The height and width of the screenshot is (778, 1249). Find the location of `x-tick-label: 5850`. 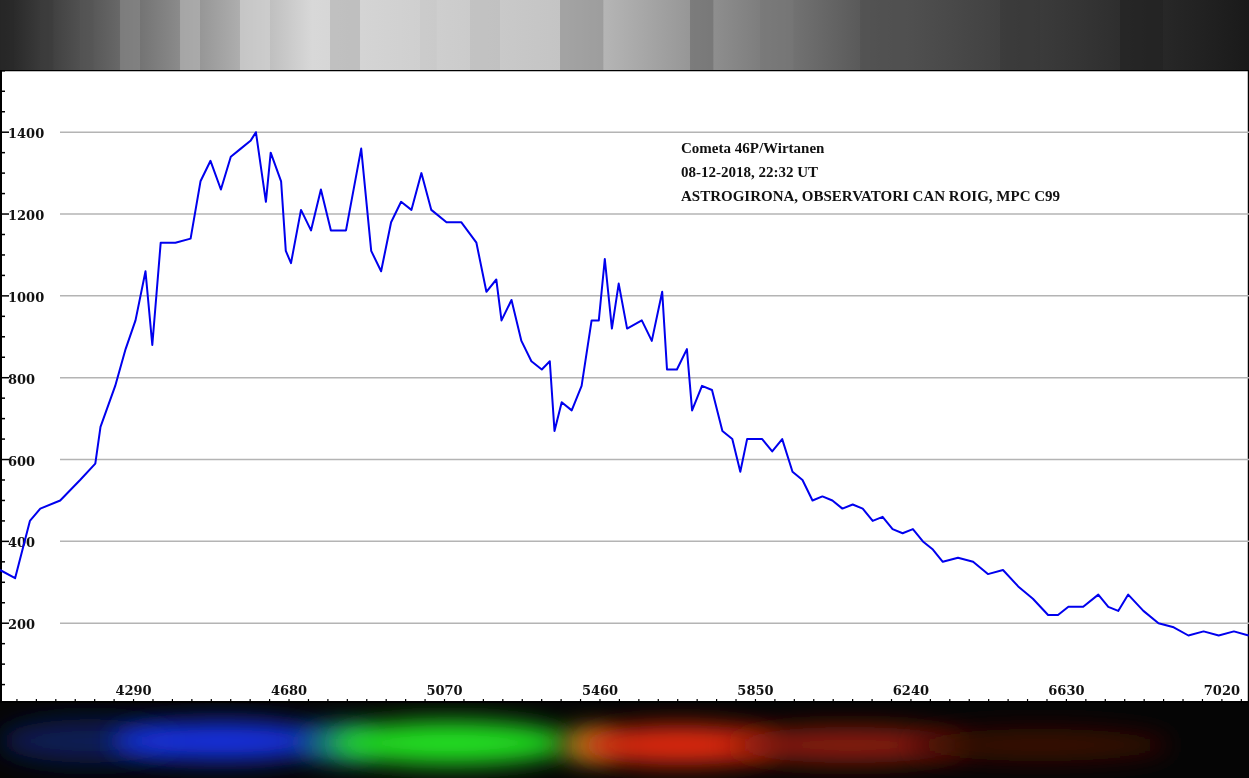

x-tick-label: 5850 is located at coordinates (755, 690).